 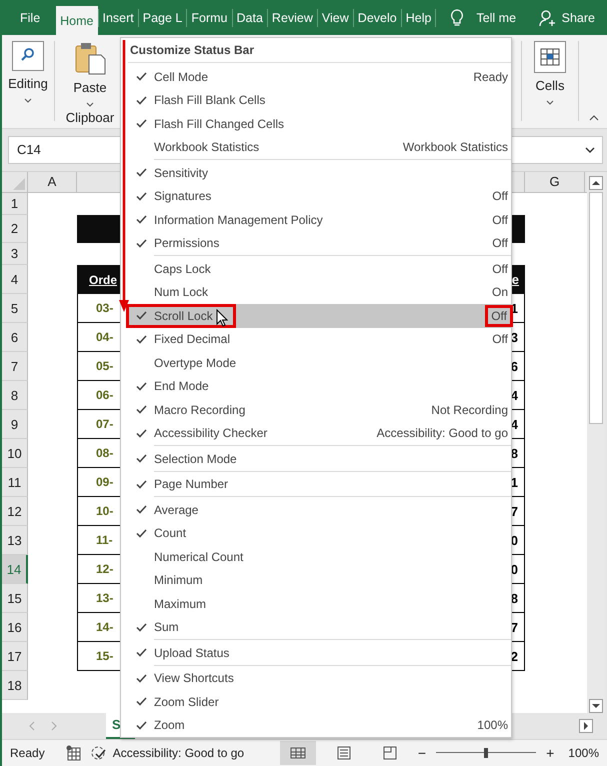 I want to click on view-button, so click(x=298, y=753).